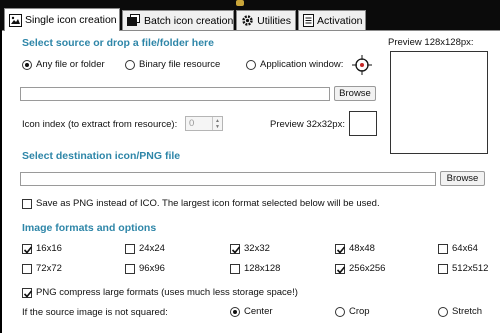 This screenshot has width=500, height=333. I want to click on format-checkbox-16x16: 16x16, so click(42, 248).